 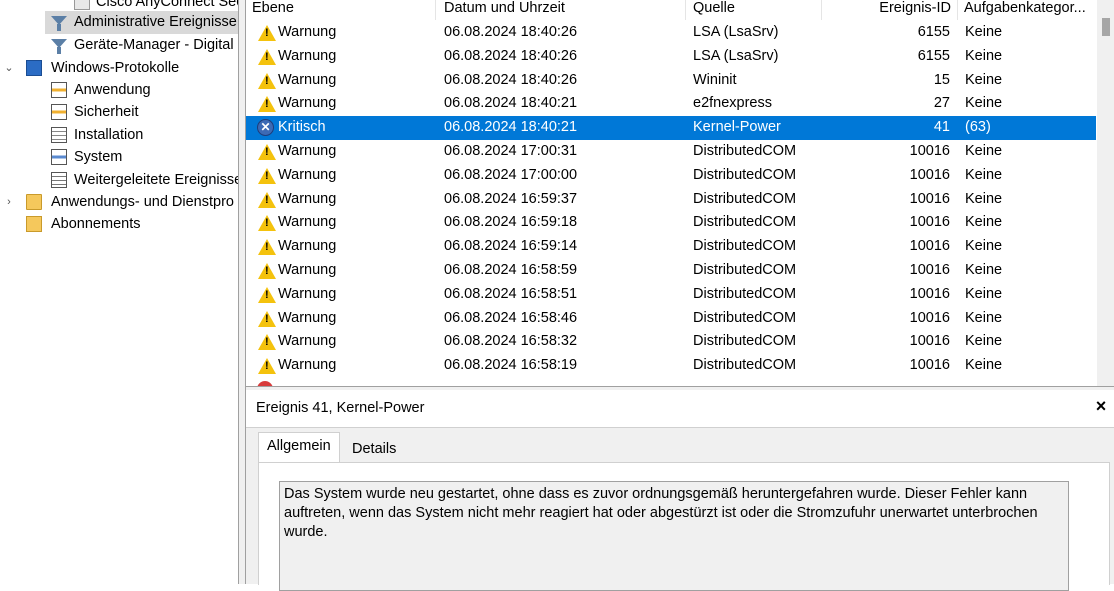 What do you see at coordinates (34, 202) in the screenshot?
I see `folder-icon` at bounding box center [34, 202].